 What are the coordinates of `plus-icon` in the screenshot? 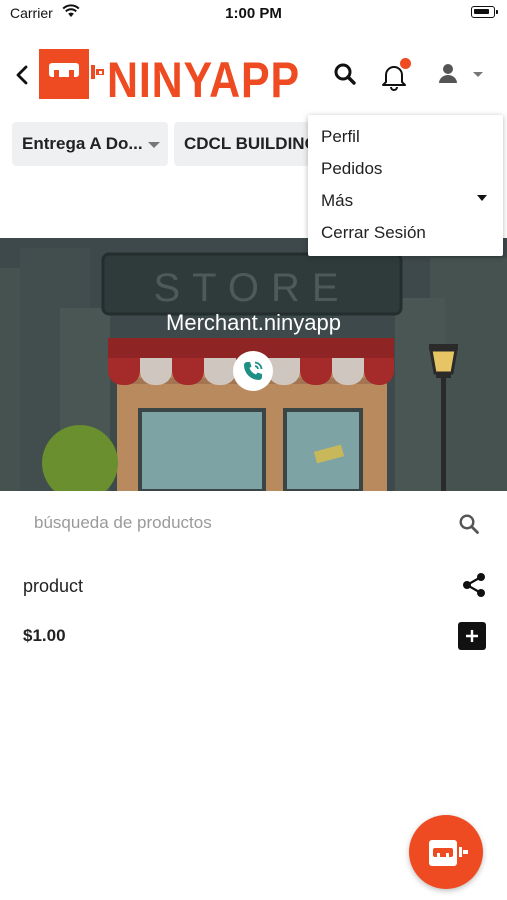 It's located at (472, 636).